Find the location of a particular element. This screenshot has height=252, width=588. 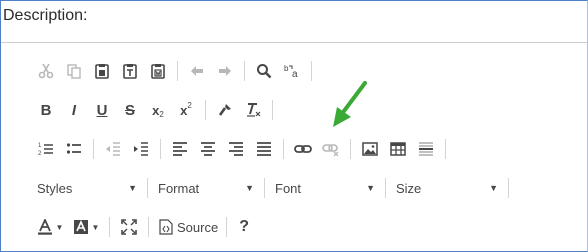

cut-icon is located at coordinates (46, 71).